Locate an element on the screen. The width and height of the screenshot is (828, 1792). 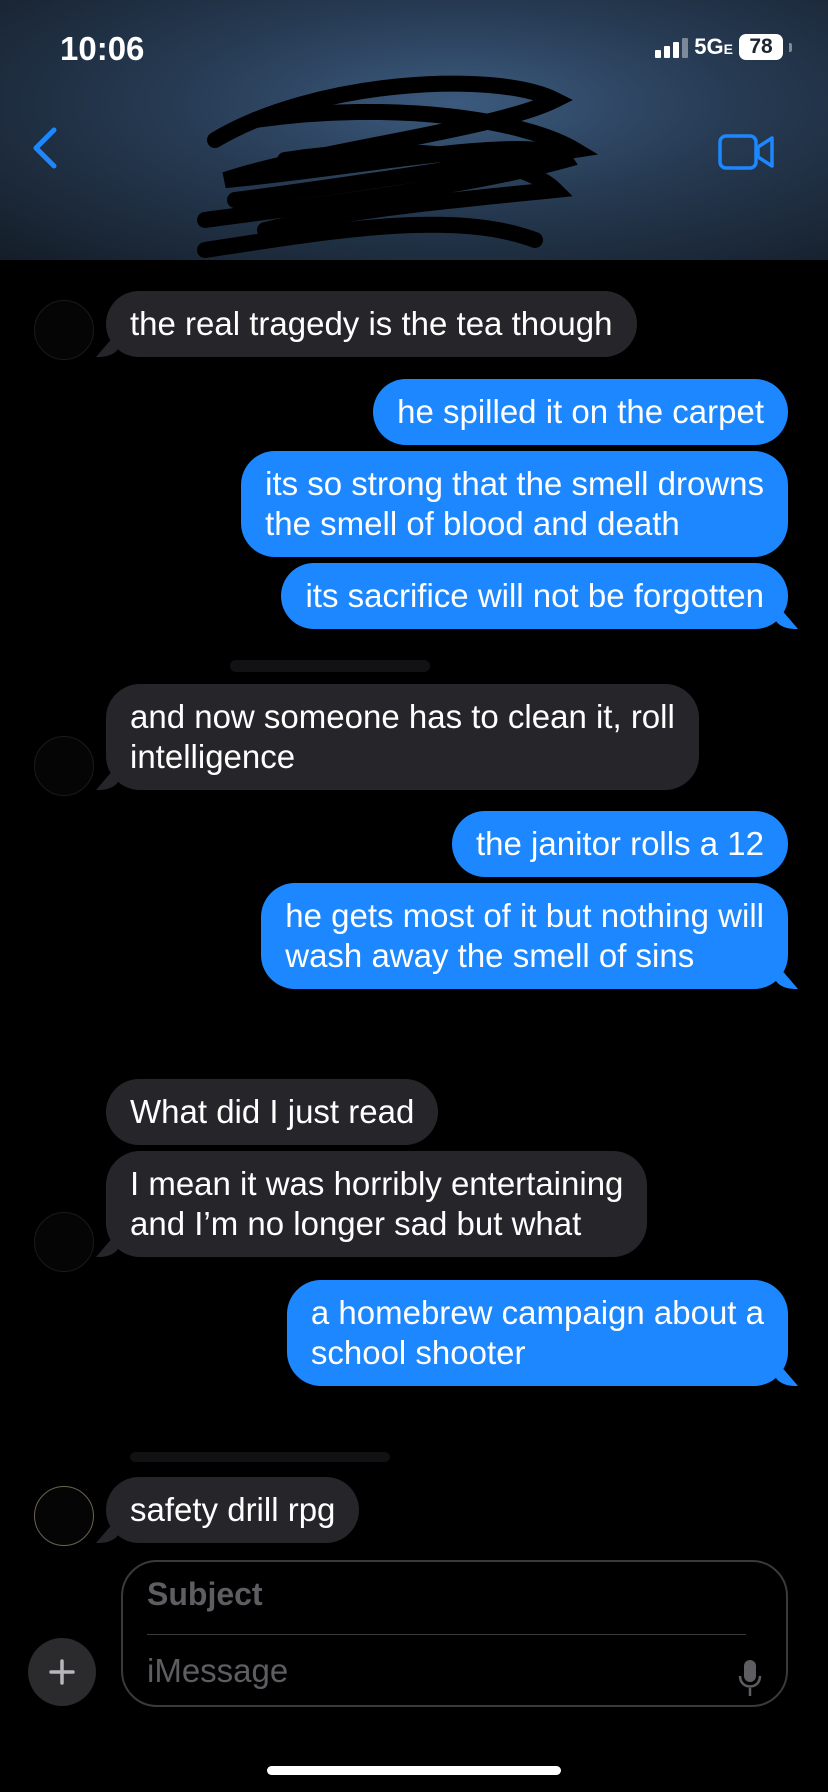
message-bubble-outgoing: the janitor rolls a 12 is located at coordinates (620, 844).